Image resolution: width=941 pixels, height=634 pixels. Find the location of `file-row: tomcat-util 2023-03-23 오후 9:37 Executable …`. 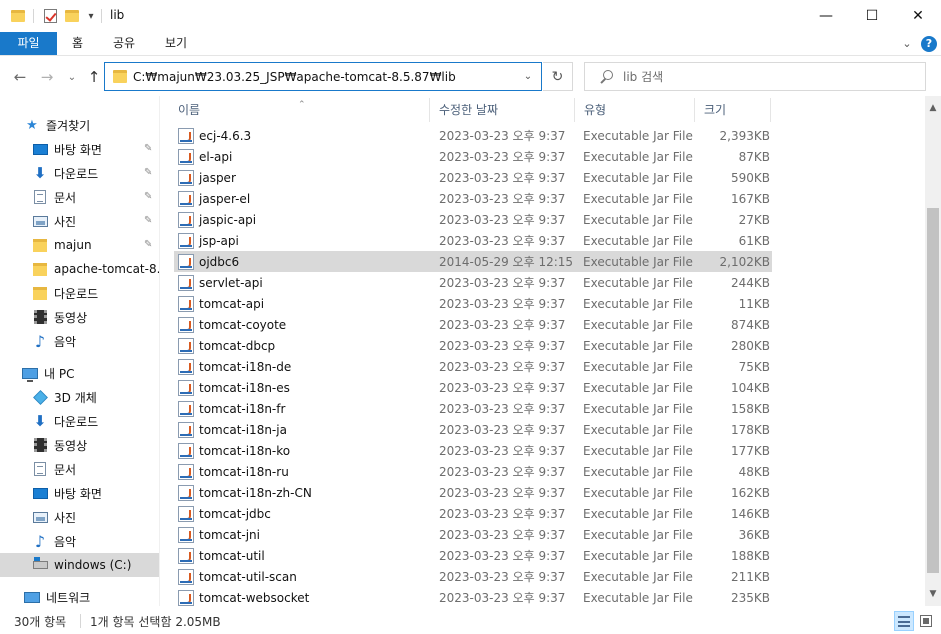

file-row: tomcat-util 2023-03-23 오후 9:37 Executable … is located at coordinates (473, 555).